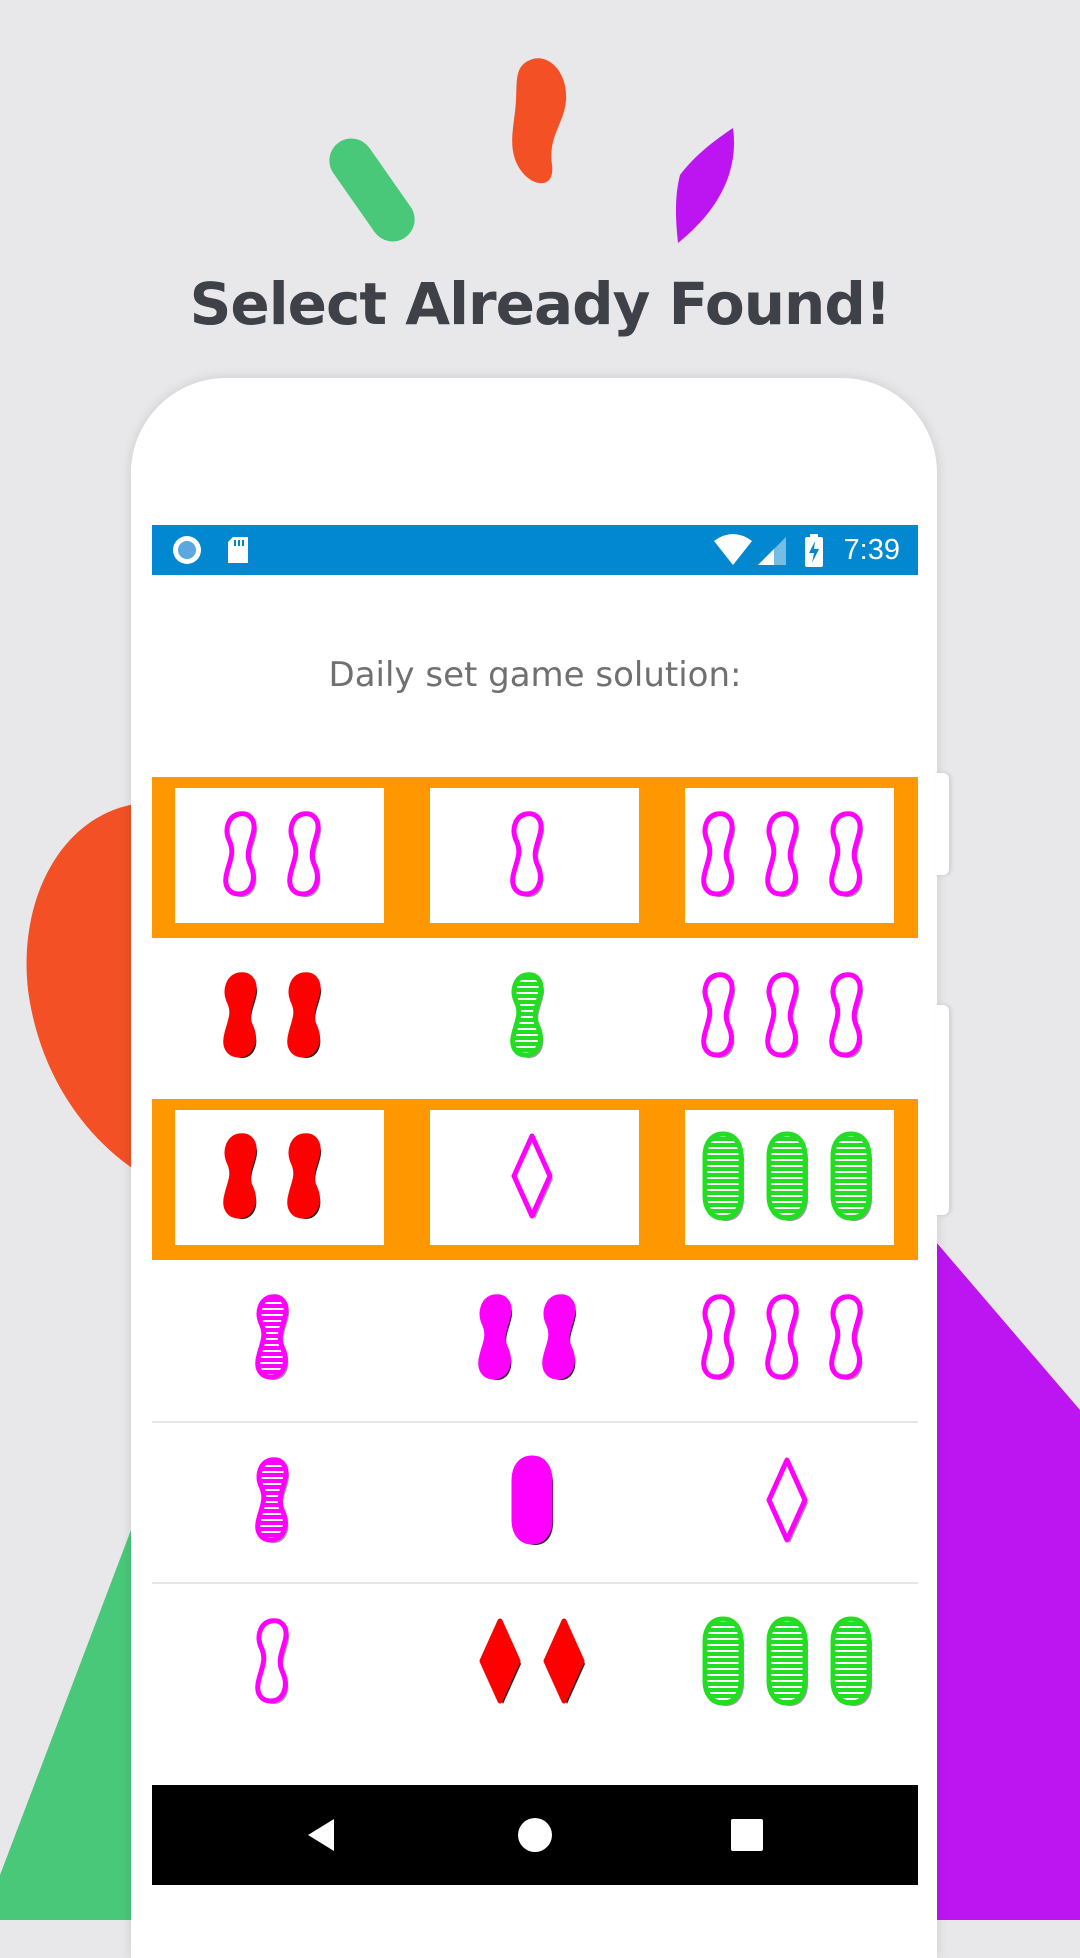 This screenshot has width=1080, height=1958. What do you see at coordinates (535, 550) in the screenshot?
I see `status-bar: 7:39` at bounding box center [535, 550].